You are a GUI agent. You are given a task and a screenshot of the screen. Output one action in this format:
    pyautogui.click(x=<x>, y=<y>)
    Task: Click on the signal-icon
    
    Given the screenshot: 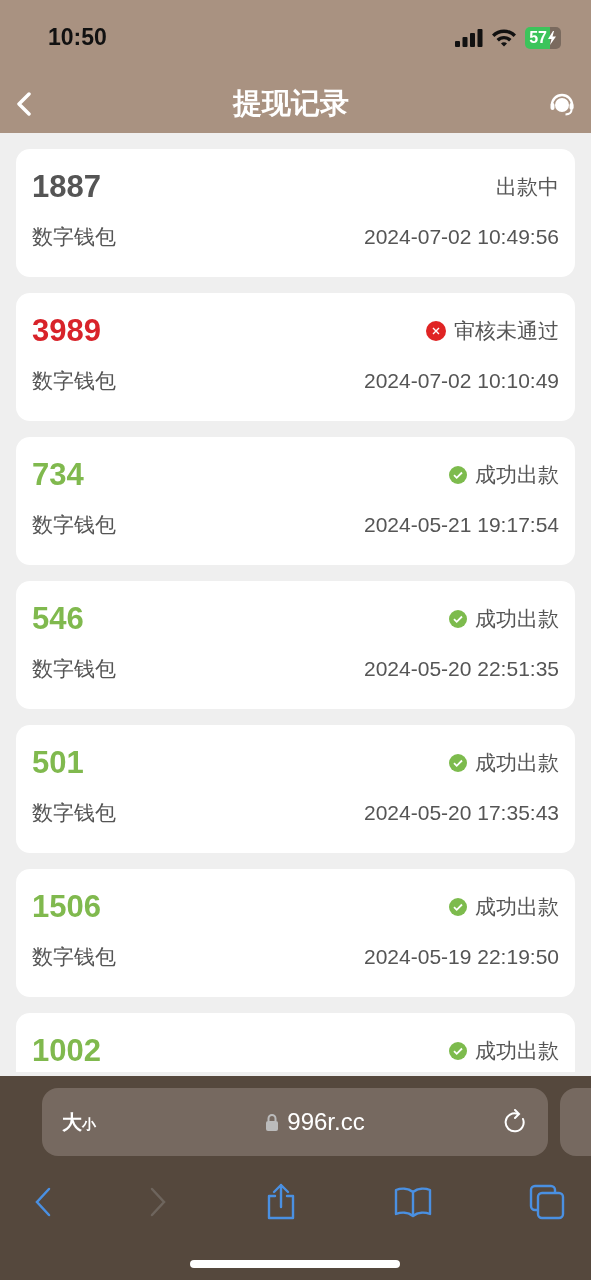 What is the action you would take?
    pyautogui.click(x=469, y=37)
    